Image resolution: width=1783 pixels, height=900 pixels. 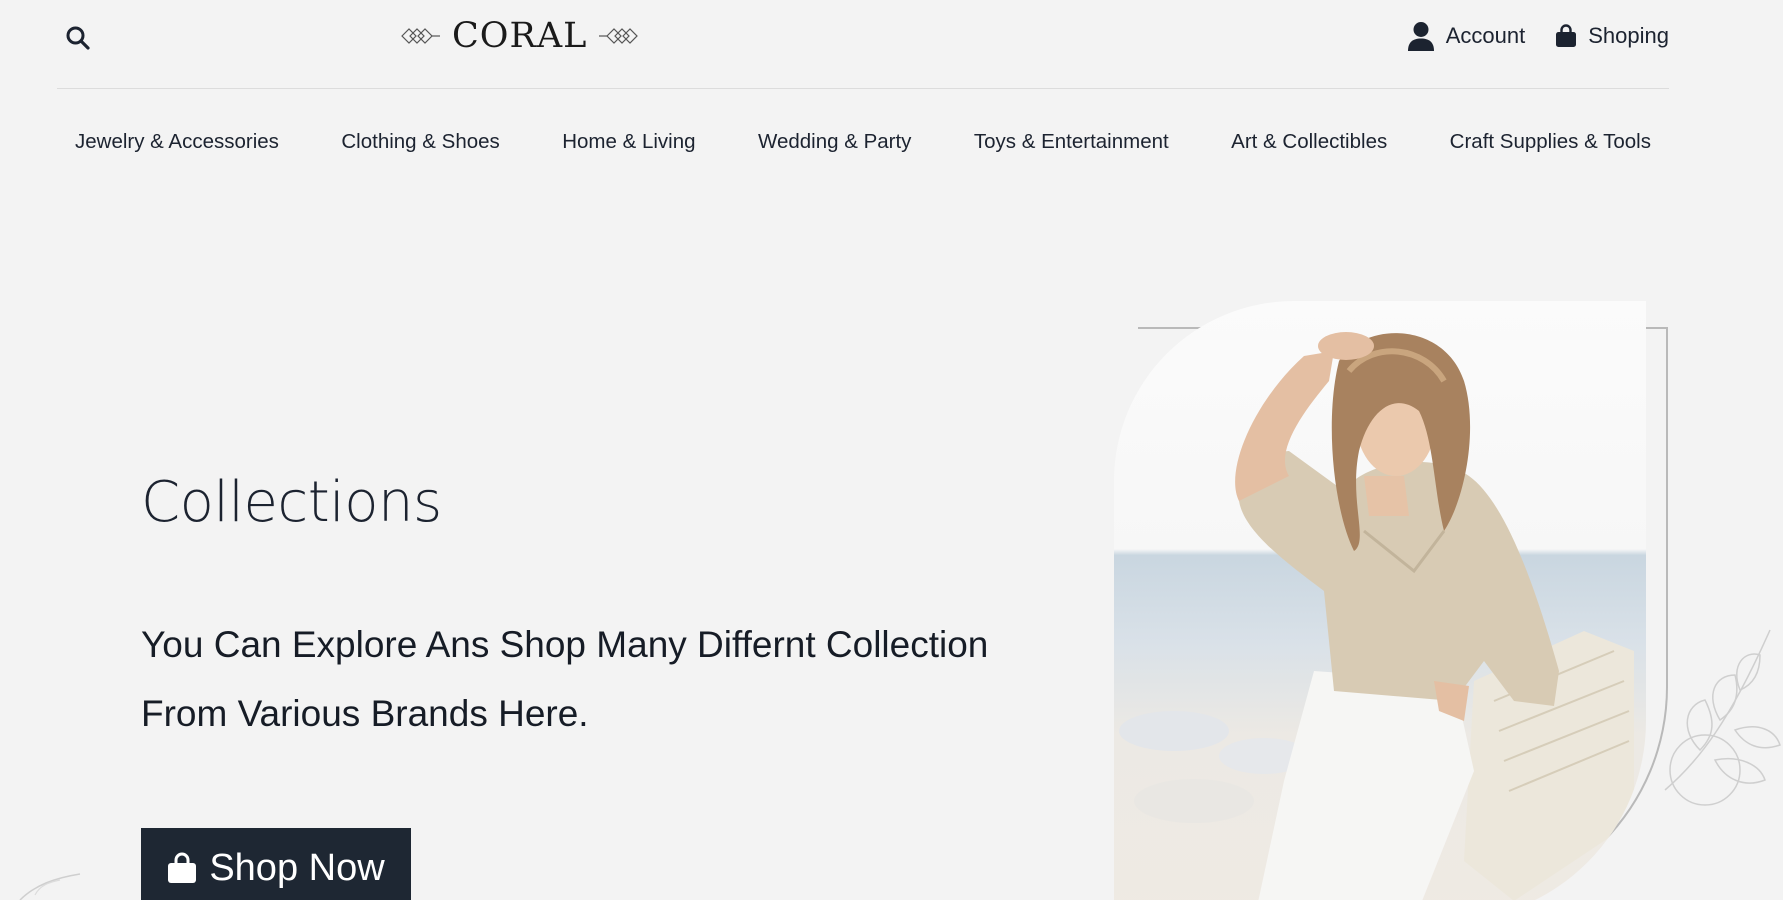 I want to click on logo-ornament-left-icon, so click(x=420, y=36).